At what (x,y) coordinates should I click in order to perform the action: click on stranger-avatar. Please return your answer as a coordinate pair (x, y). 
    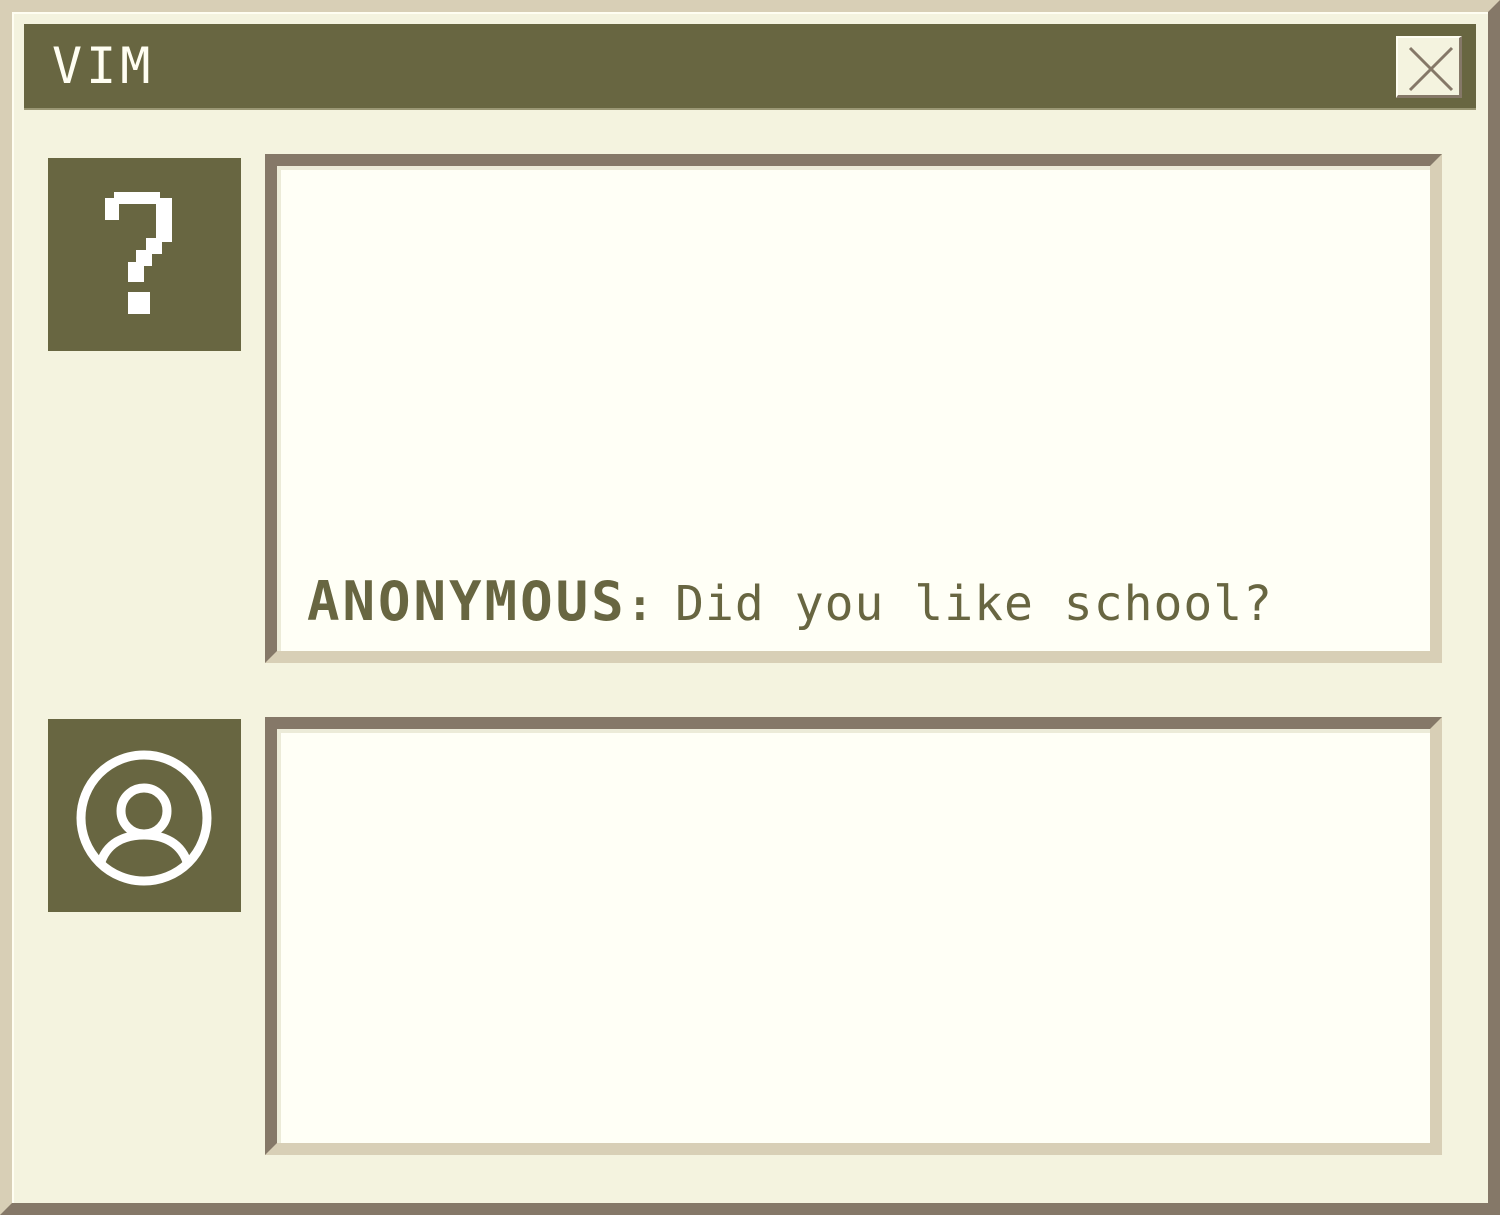
    Looking at the image, I should click on (144, 254).